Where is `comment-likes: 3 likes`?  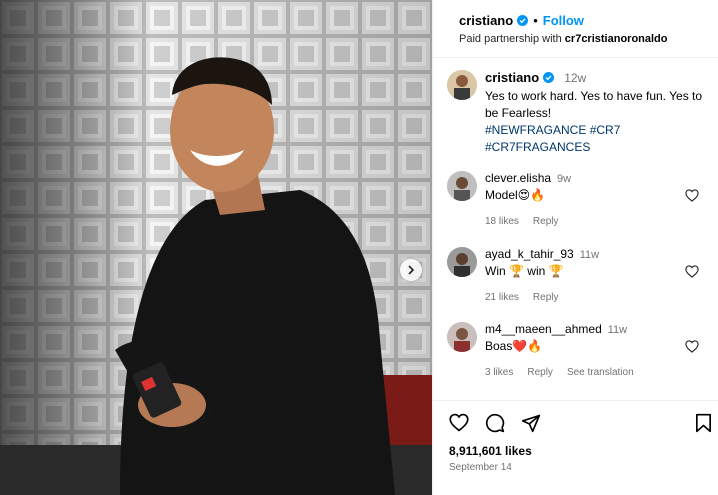 comment-likes: 3 likes is located at coordinates (499, 372).